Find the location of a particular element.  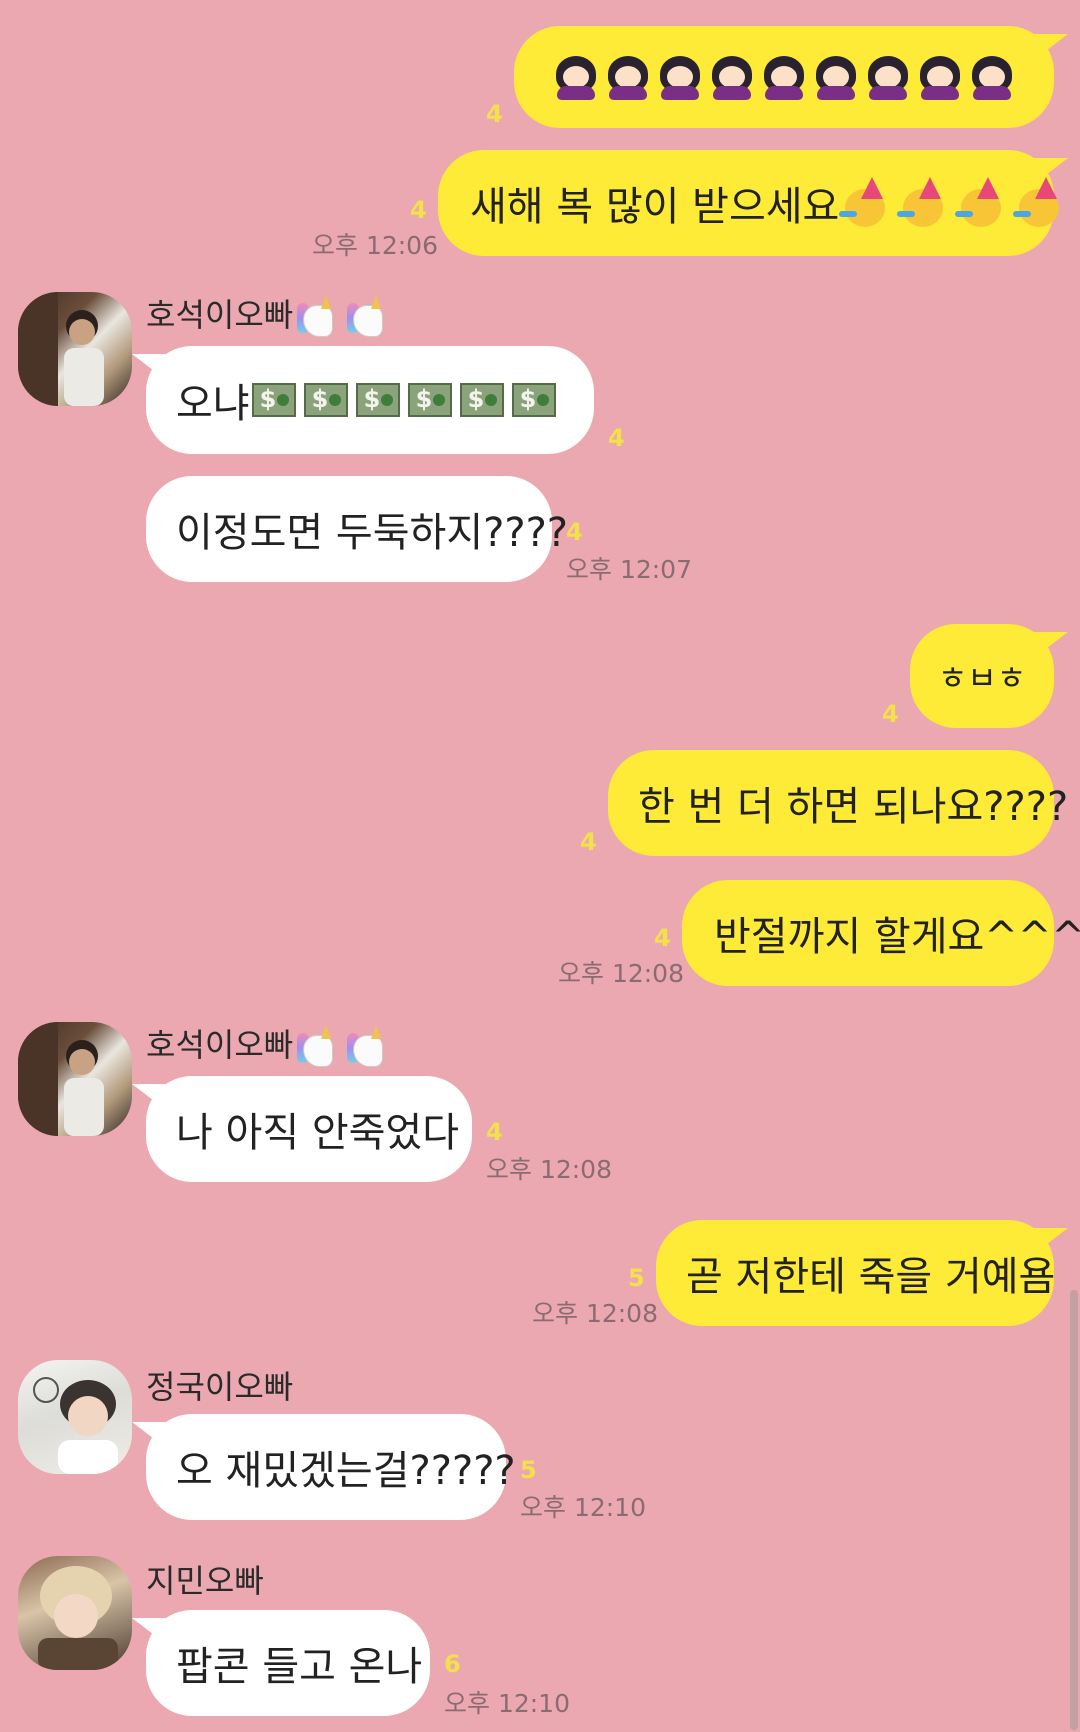

message-text: 나 아직 안죽었다 is located at coordinates (318, 1133).